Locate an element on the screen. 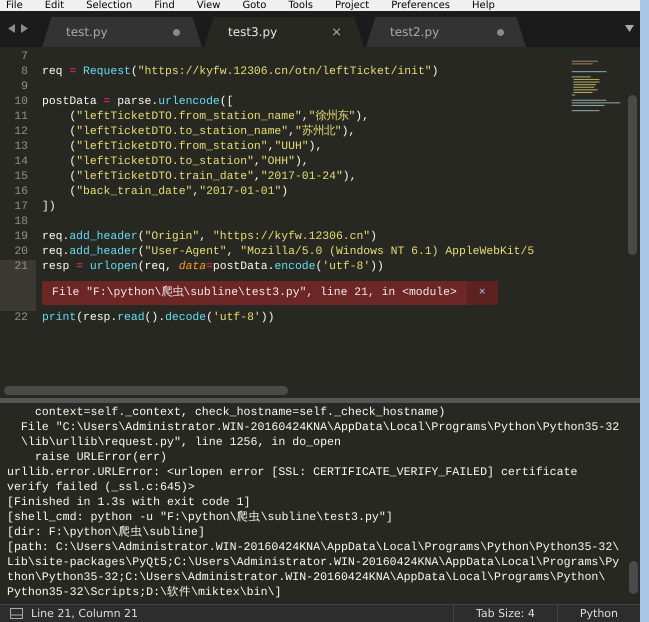 This screenshot has height=622, width=649. code-line: req.add_header("Origin", "https://kyfw.12306.cn") is located at coordinates (209, 237).